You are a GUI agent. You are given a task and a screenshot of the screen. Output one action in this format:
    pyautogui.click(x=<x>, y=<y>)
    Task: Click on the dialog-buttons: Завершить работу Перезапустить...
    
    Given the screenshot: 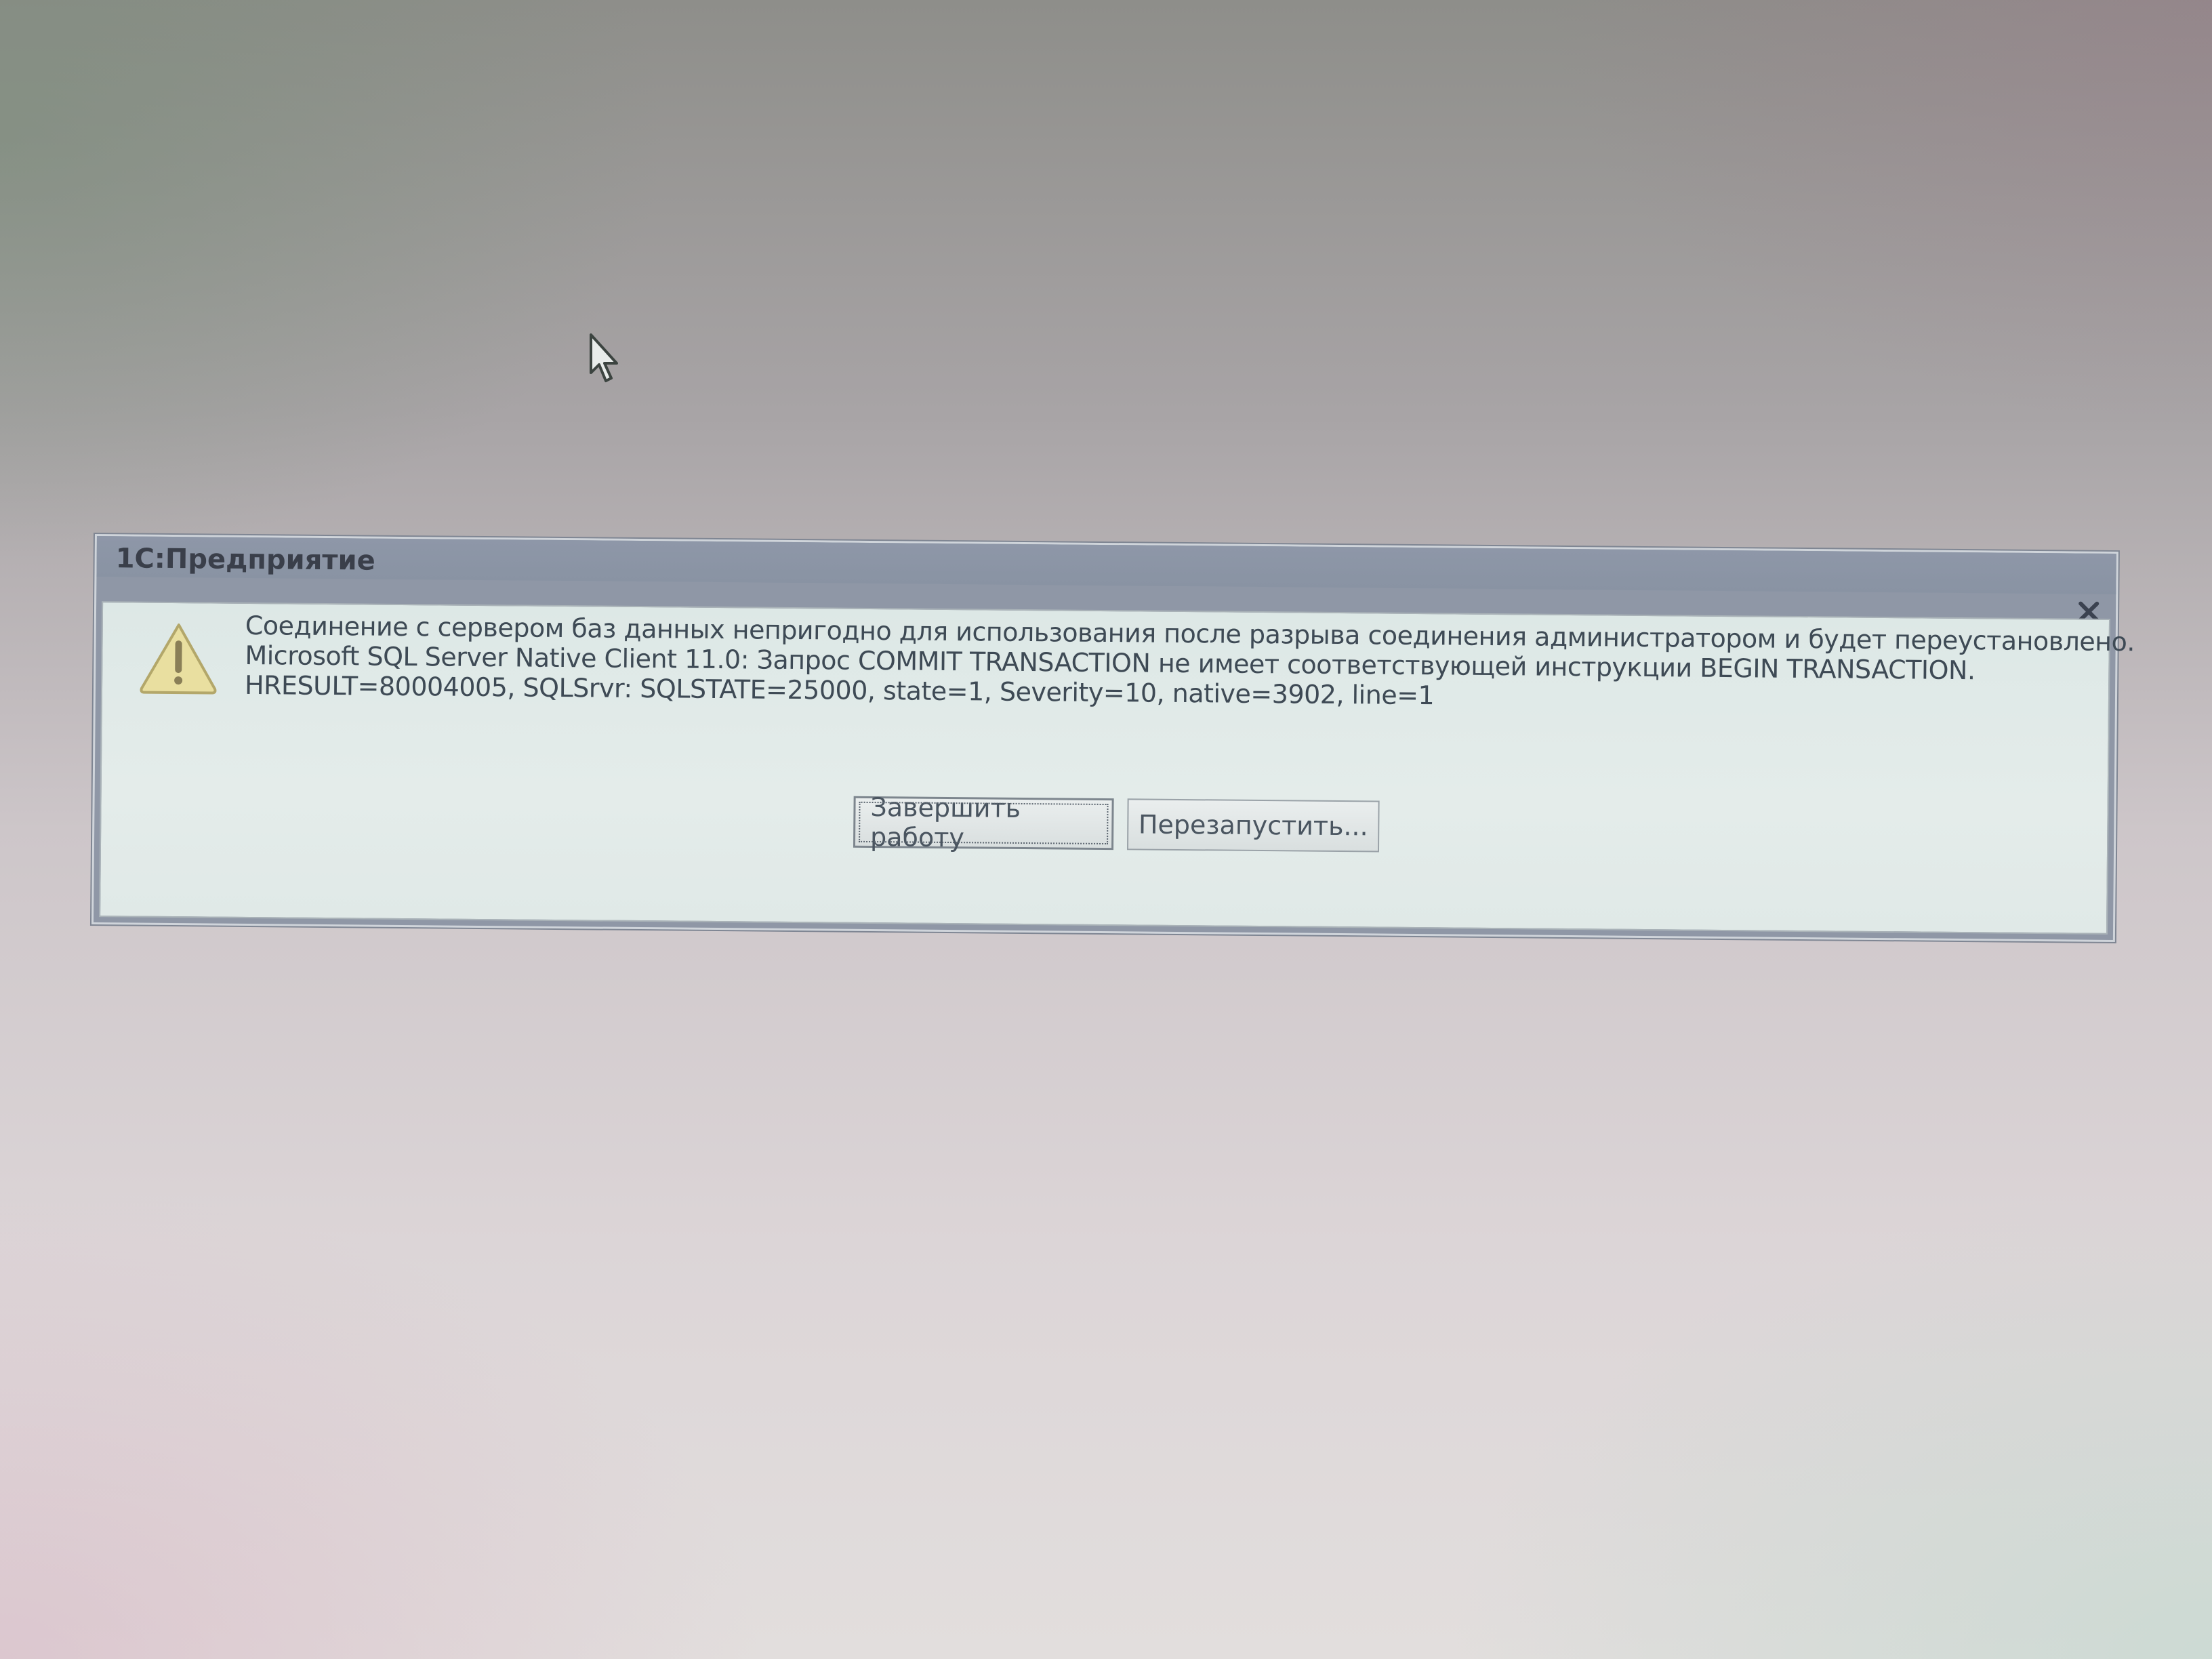 What is the action you would take?
    pyautogui.click(x=1116, y=822)
    